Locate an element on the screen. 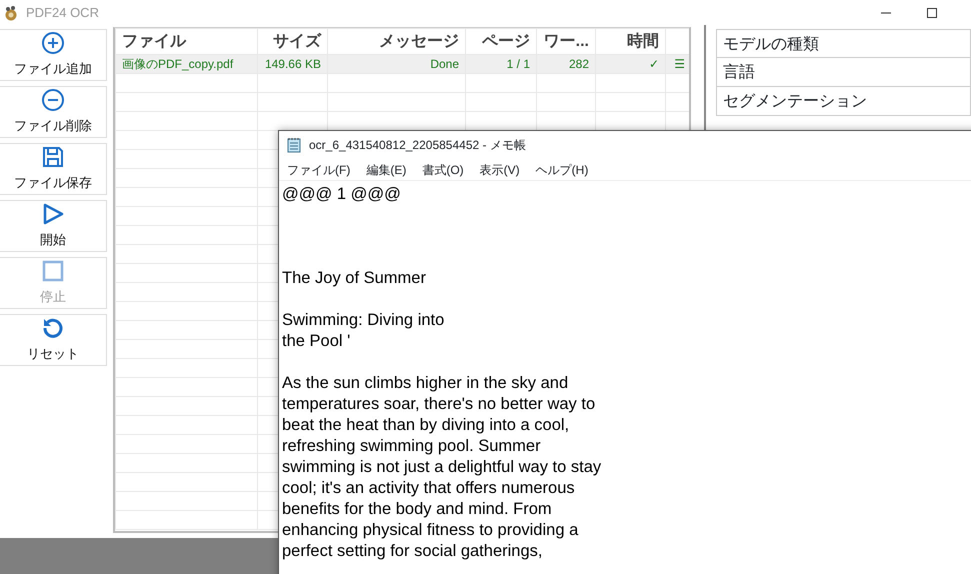  table-cell: Done is located at coordinates (397, 64).